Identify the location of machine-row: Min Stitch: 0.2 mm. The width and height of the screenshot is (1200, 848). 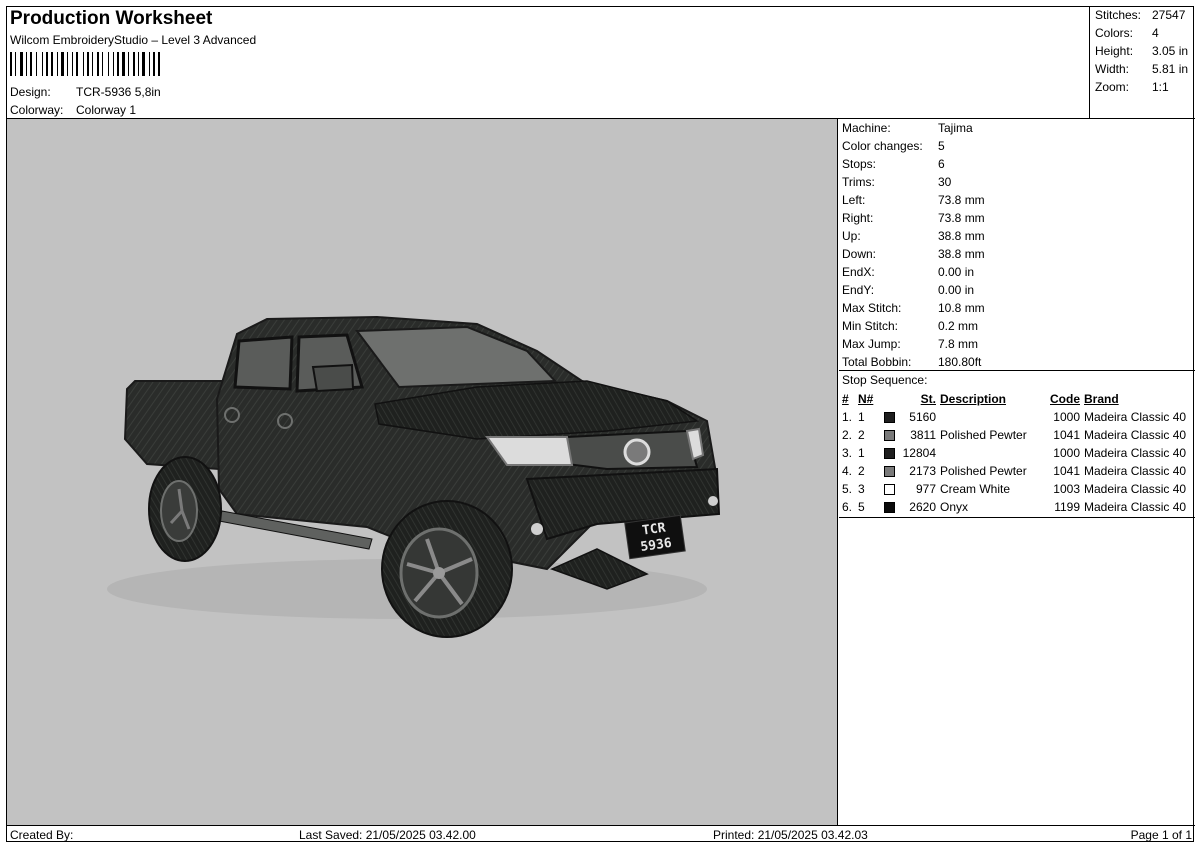
(910, 326).